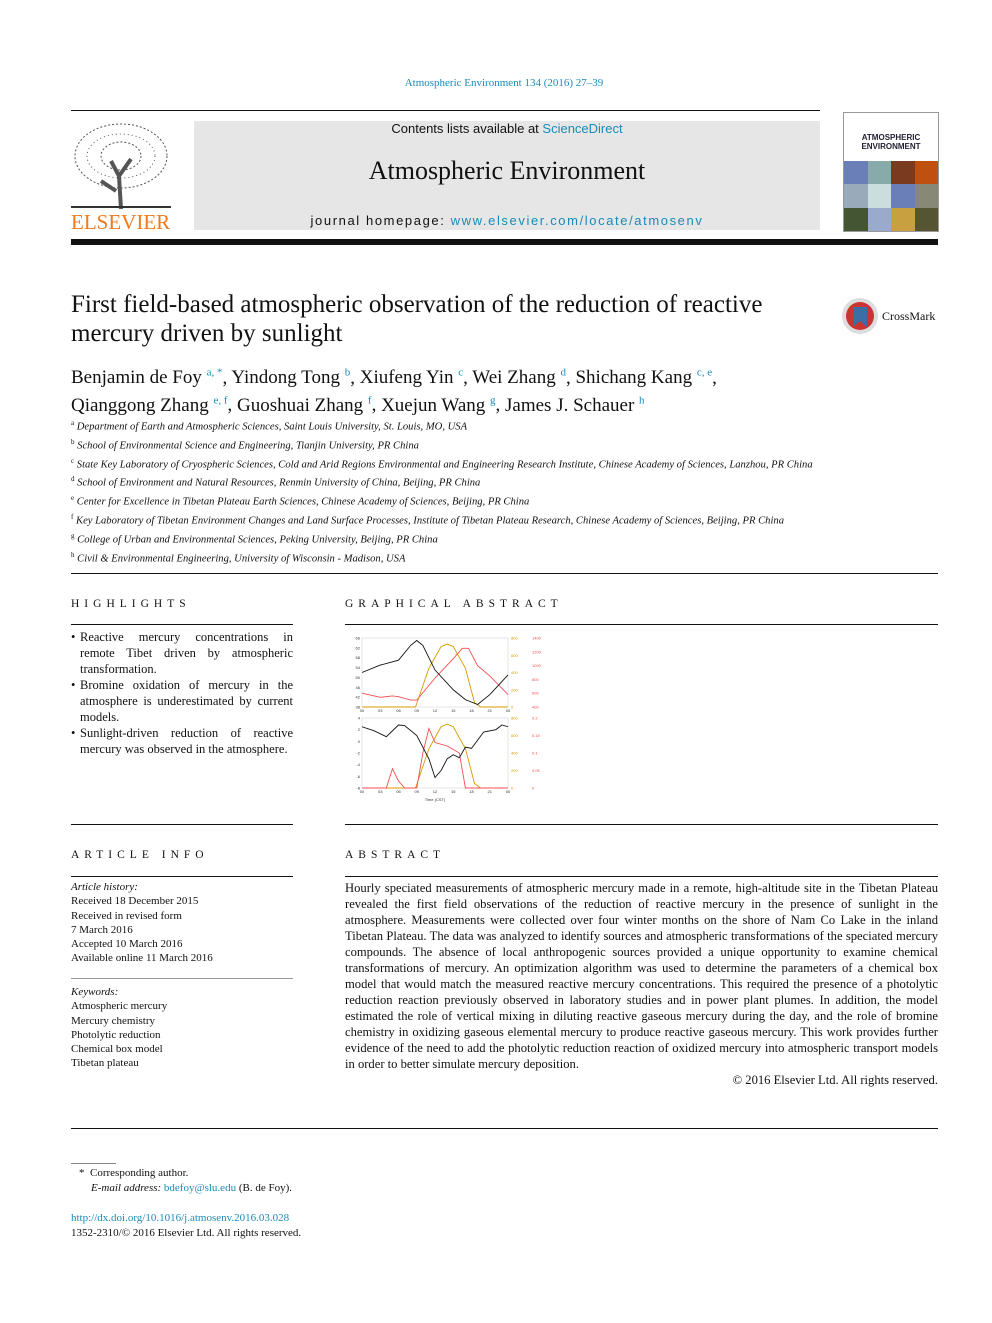 The image size is (992, 1323). I want to click on x-tick-label: 18, so click(471, 791).